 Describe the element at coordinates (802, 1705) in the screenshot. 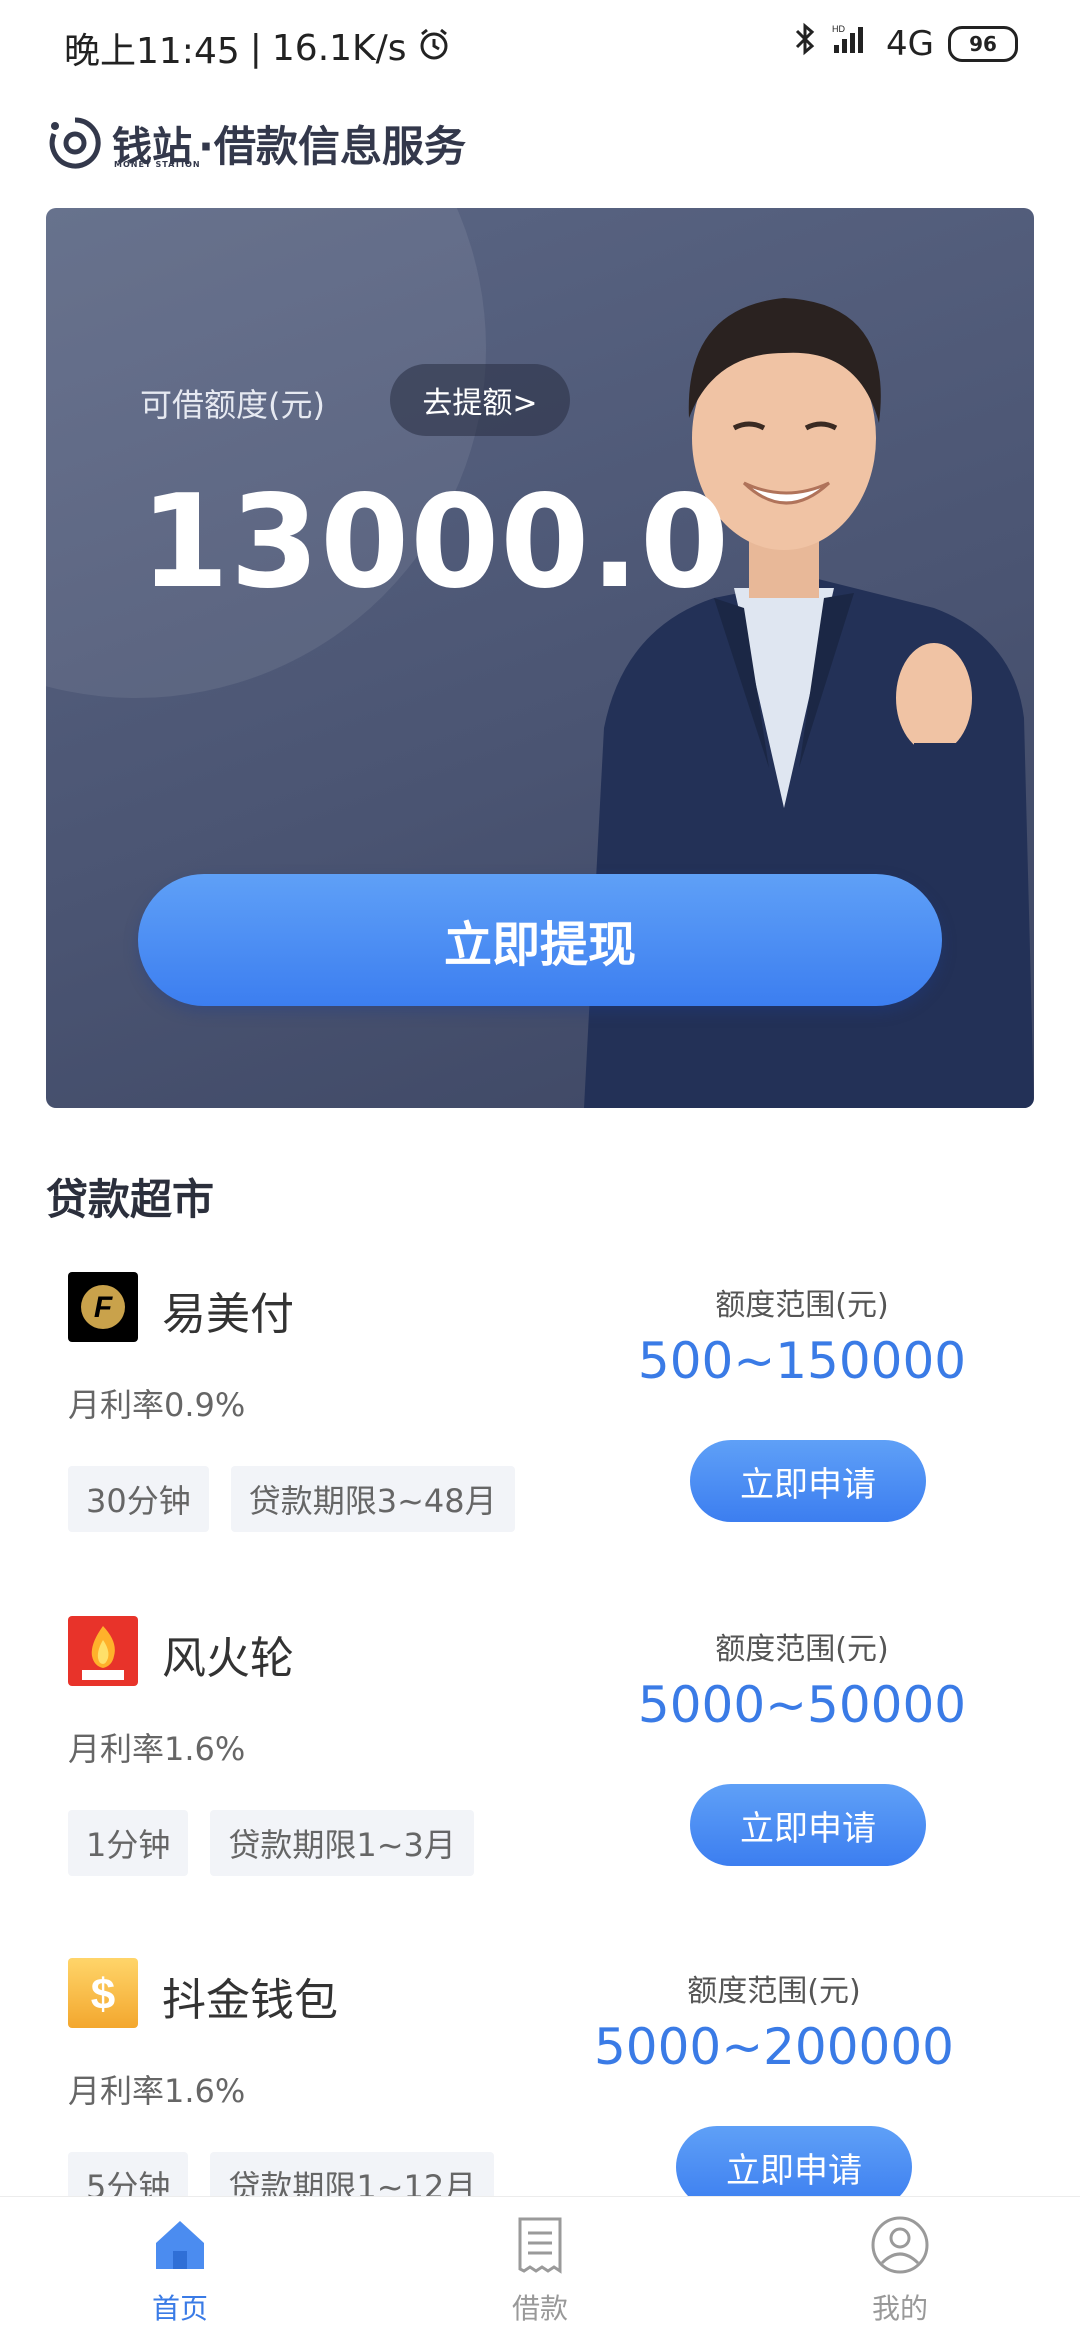

I see `range-value: 5000~50000` at that location.